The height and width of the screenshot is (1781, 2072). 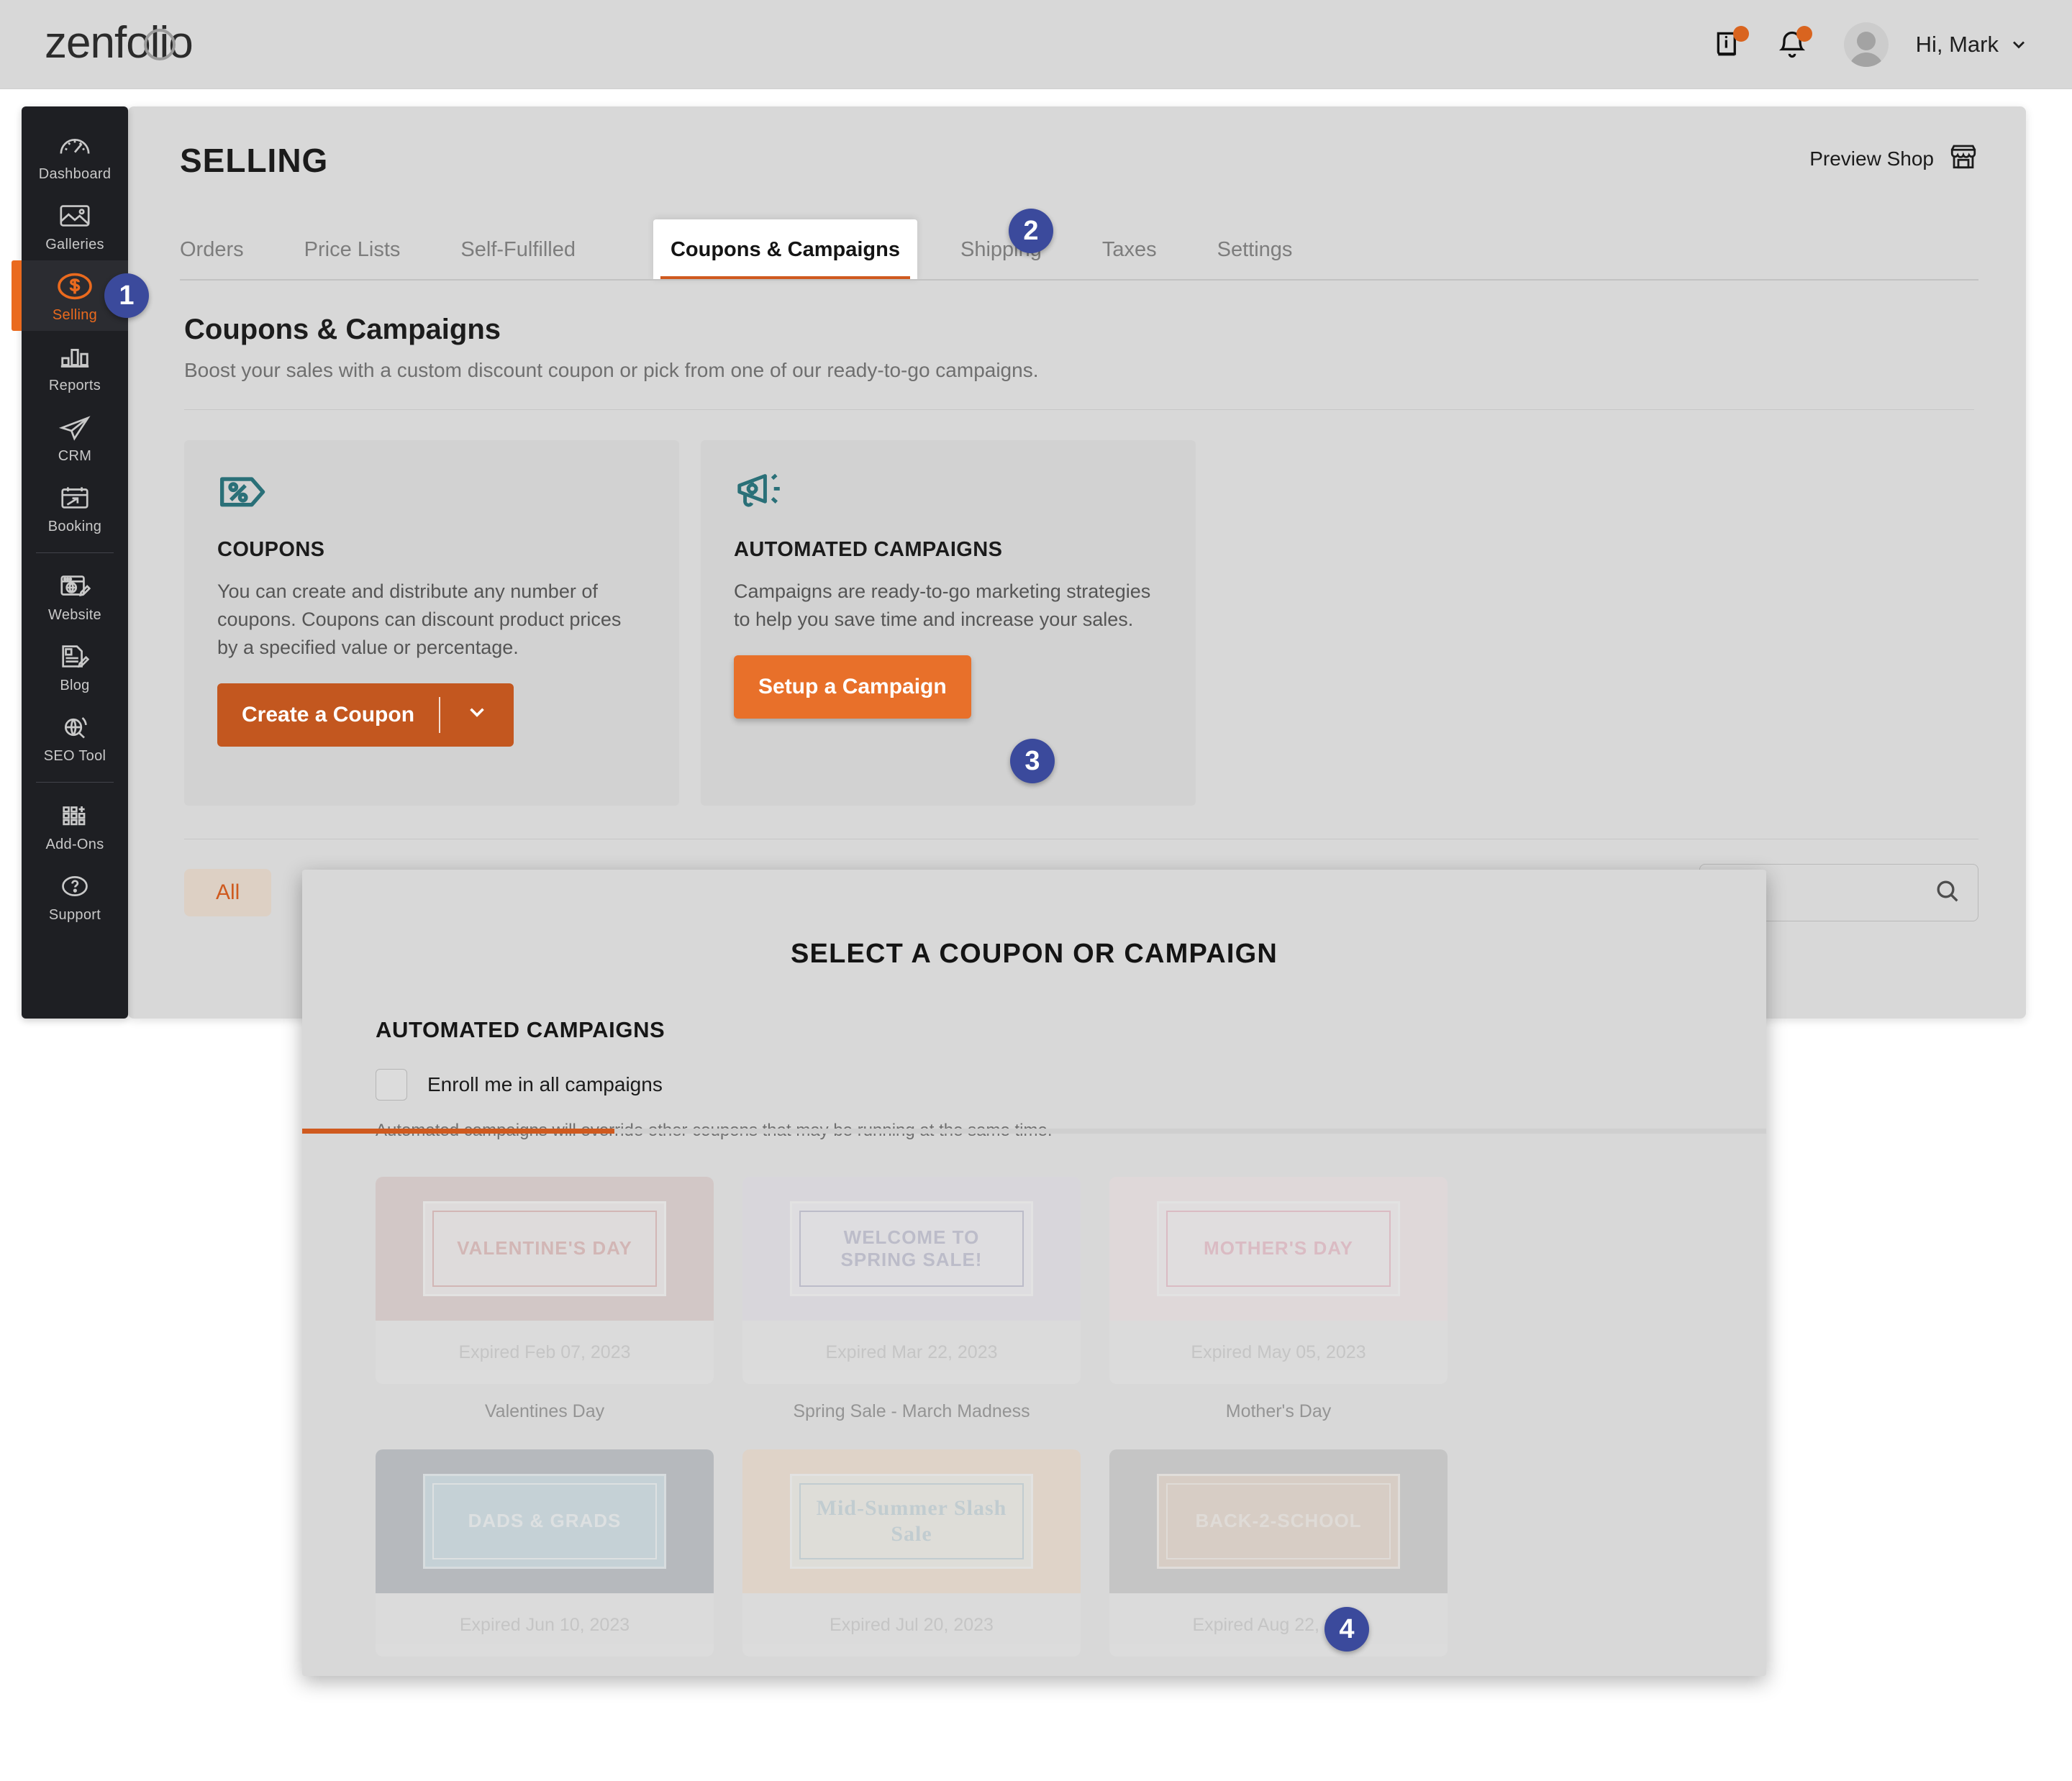 I want to click on campaign-art: WELCOME TO SPRING SALE!, so click(x=911, y=1249).